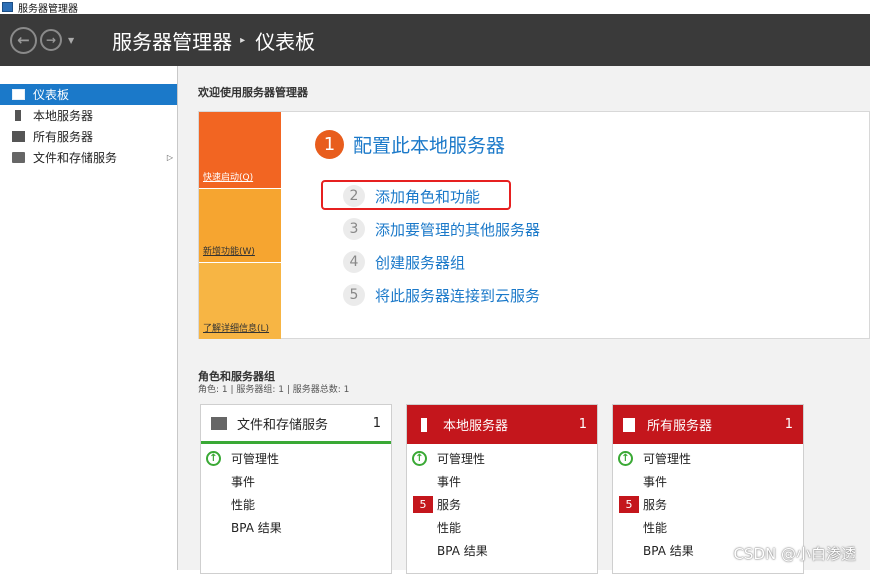 The image size is (870, 574). I want to click on sidebar-item-label: 所有服务器, so click(63, 137).